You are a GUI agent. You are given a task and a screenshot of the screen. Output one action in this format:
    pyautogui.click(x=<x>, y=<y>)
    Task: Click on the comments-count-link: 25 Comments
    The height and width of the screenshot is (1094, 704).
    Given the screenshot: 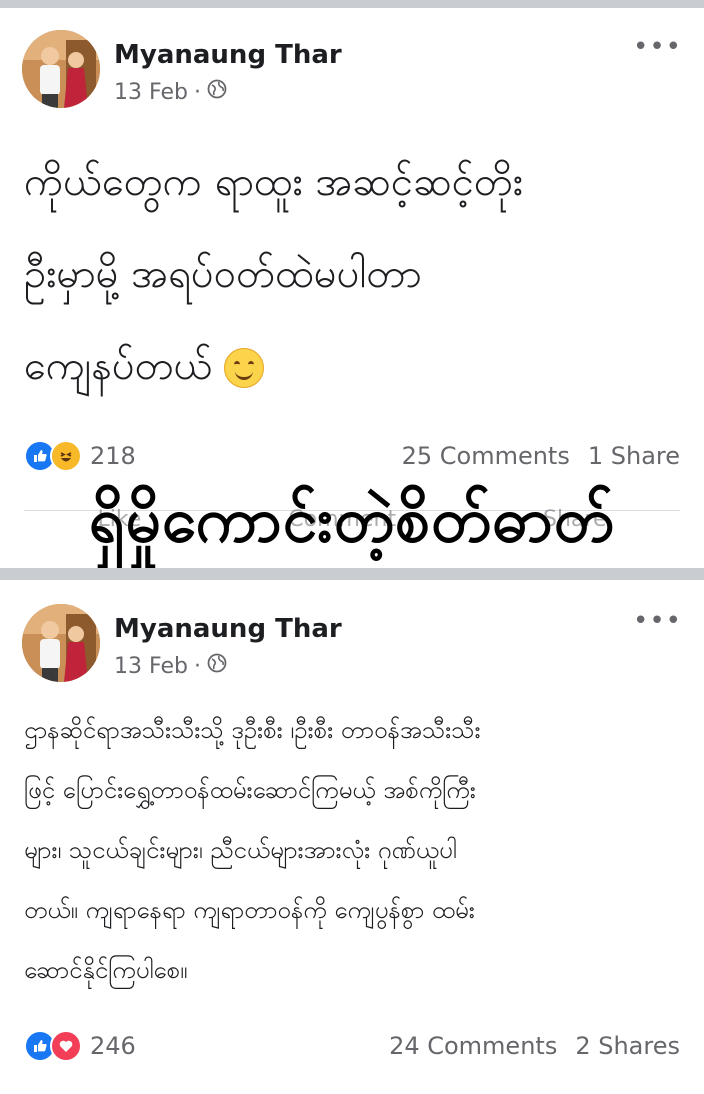 What is the action you would take?
    pyautogui.click(x=486, y=456)
    